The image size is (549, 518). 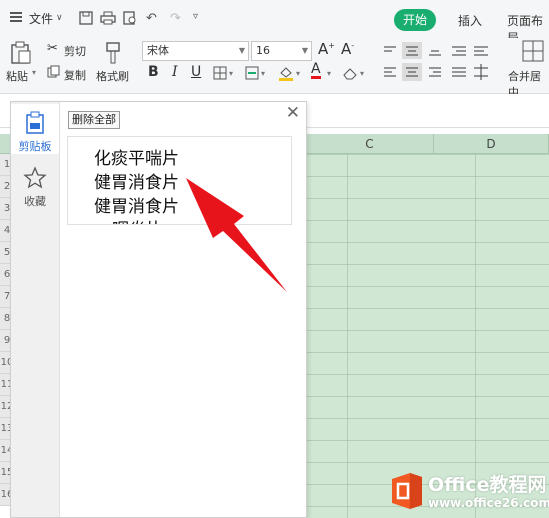 What do you see at coordinates (488, 503) in the screenshot?
I see `watermark-url: www.office26.com` at bounding box center [488, 503].